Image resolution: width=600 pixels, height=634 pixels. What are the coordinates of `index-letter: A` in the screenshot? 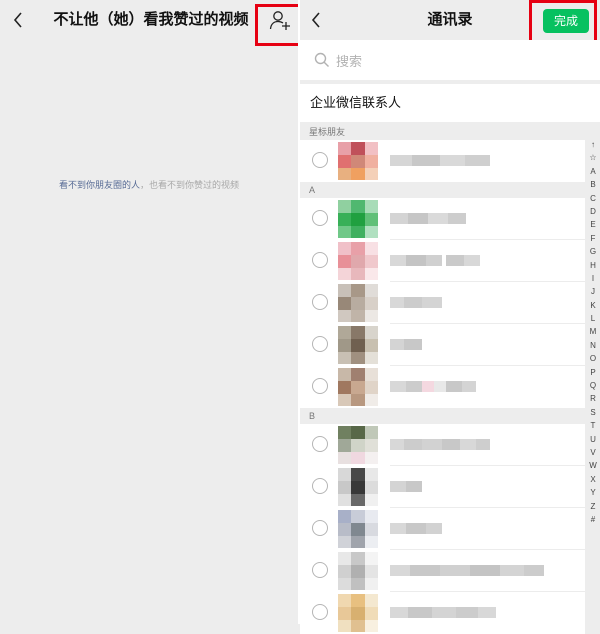 It's located at (593, 171).